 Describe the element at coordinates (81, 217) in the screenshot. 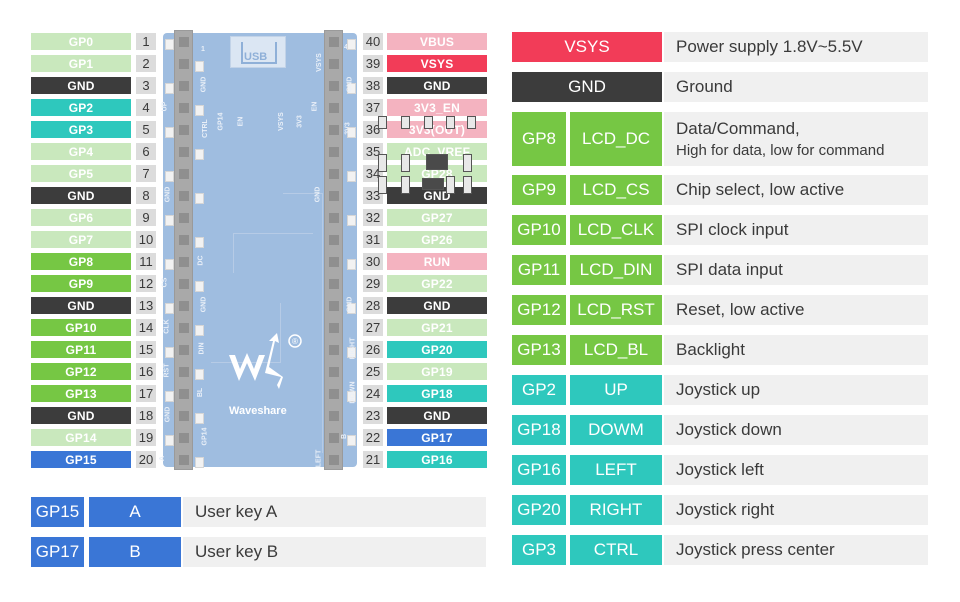

I see `pin-label: GP6` at that location.